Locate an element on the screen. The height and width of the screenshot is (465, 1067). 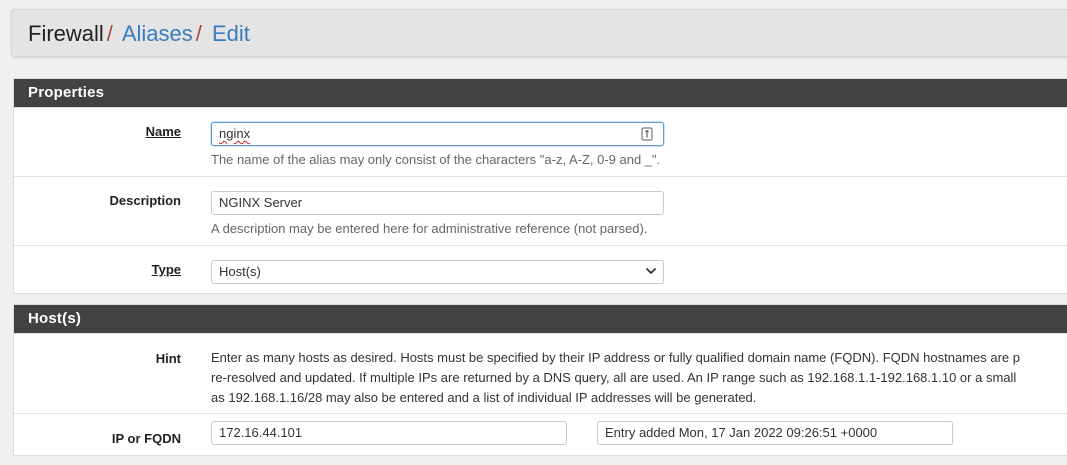
type-select: Host(s) is located at coordinates (437, 272).